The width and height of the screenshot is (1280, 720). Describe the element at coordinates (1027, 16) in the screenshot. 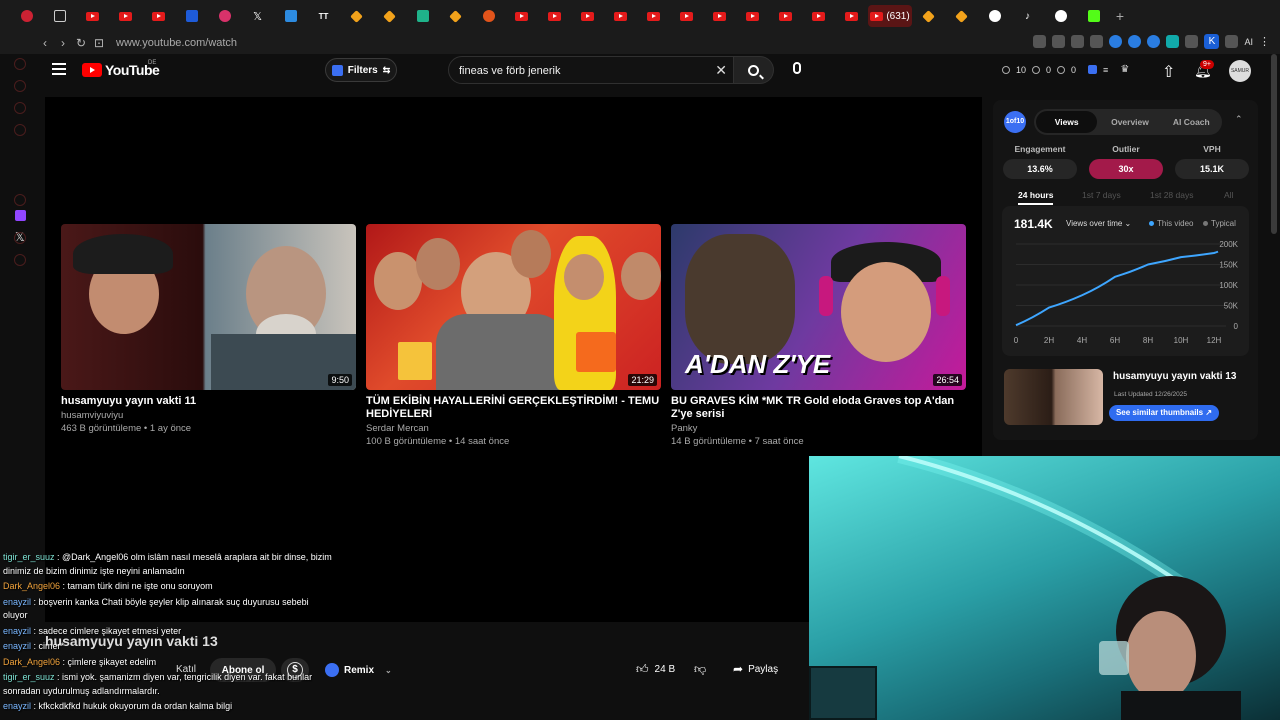

I see `tiktok-tab: ♪` at that location.